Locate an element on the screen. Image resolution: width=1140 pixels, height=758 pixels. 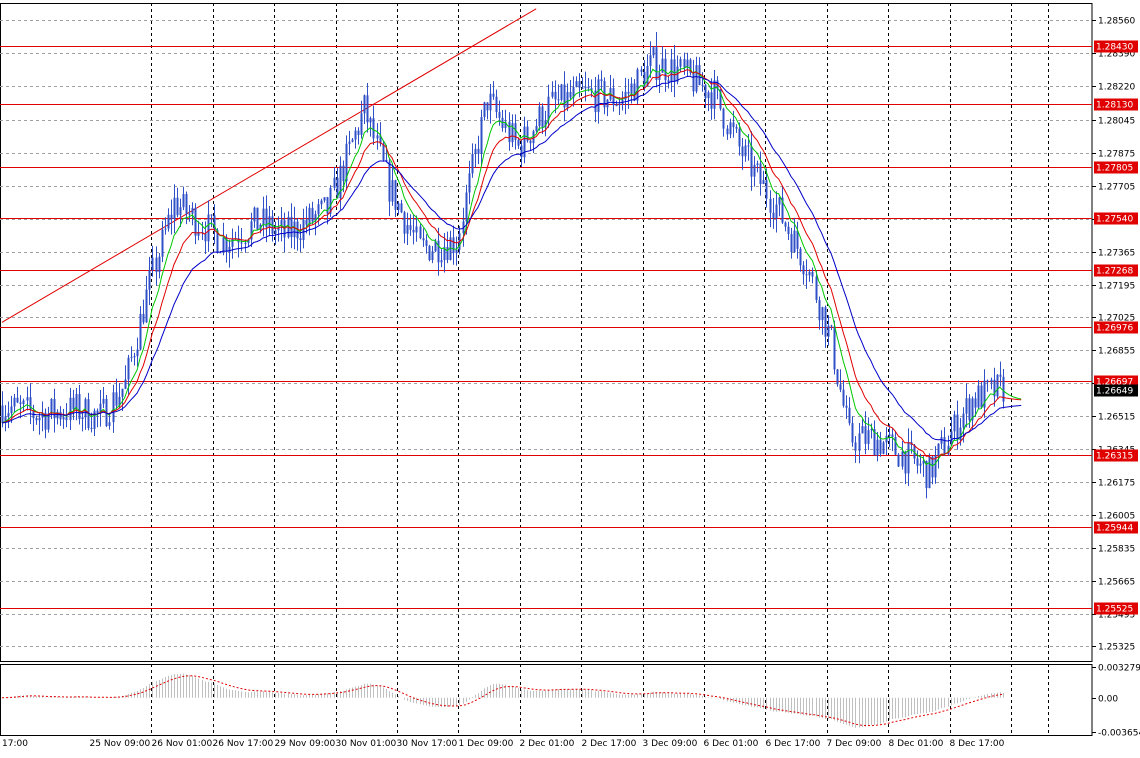
time-tick-label: 25 Nov 09:00 is located at coordinates (120, 744).